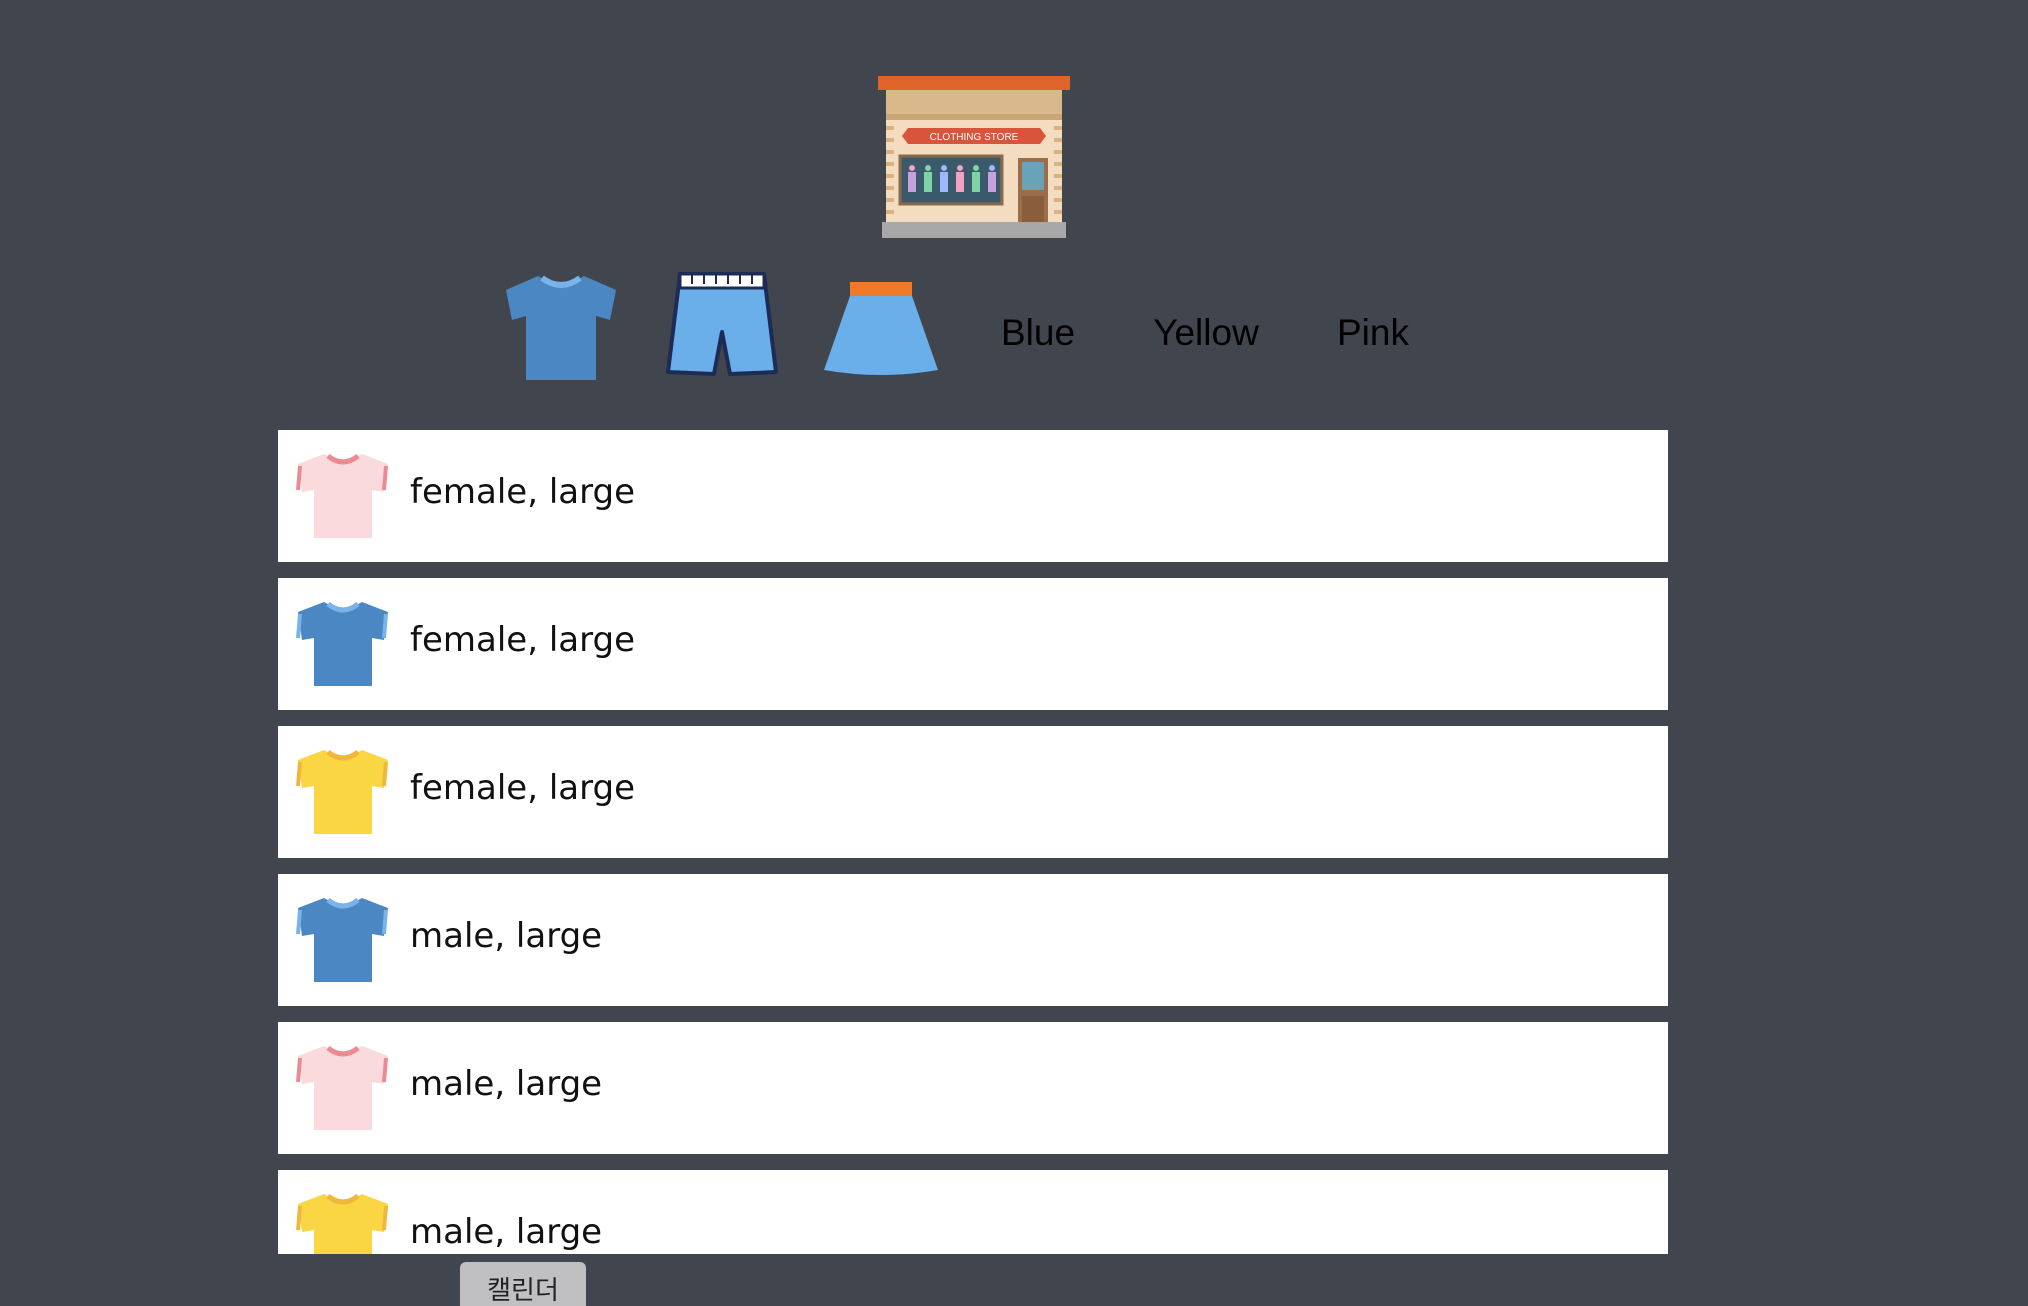  I want to click on pink-filter-label: Pink, so click(1373, 332).